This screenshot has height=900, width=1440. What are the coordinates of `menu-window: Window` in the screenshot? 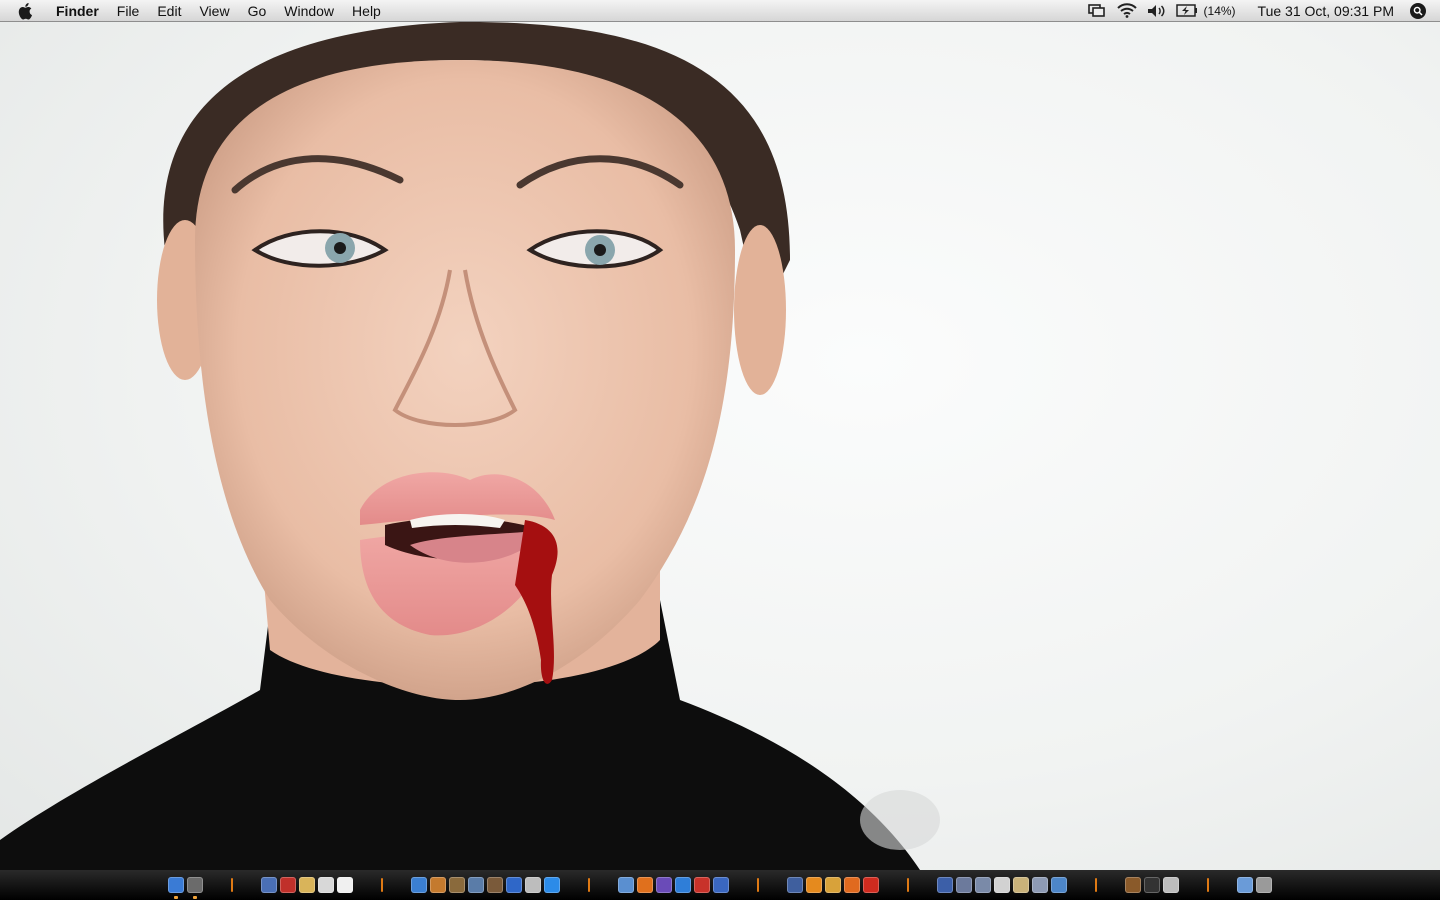 It's located at (309, 11).